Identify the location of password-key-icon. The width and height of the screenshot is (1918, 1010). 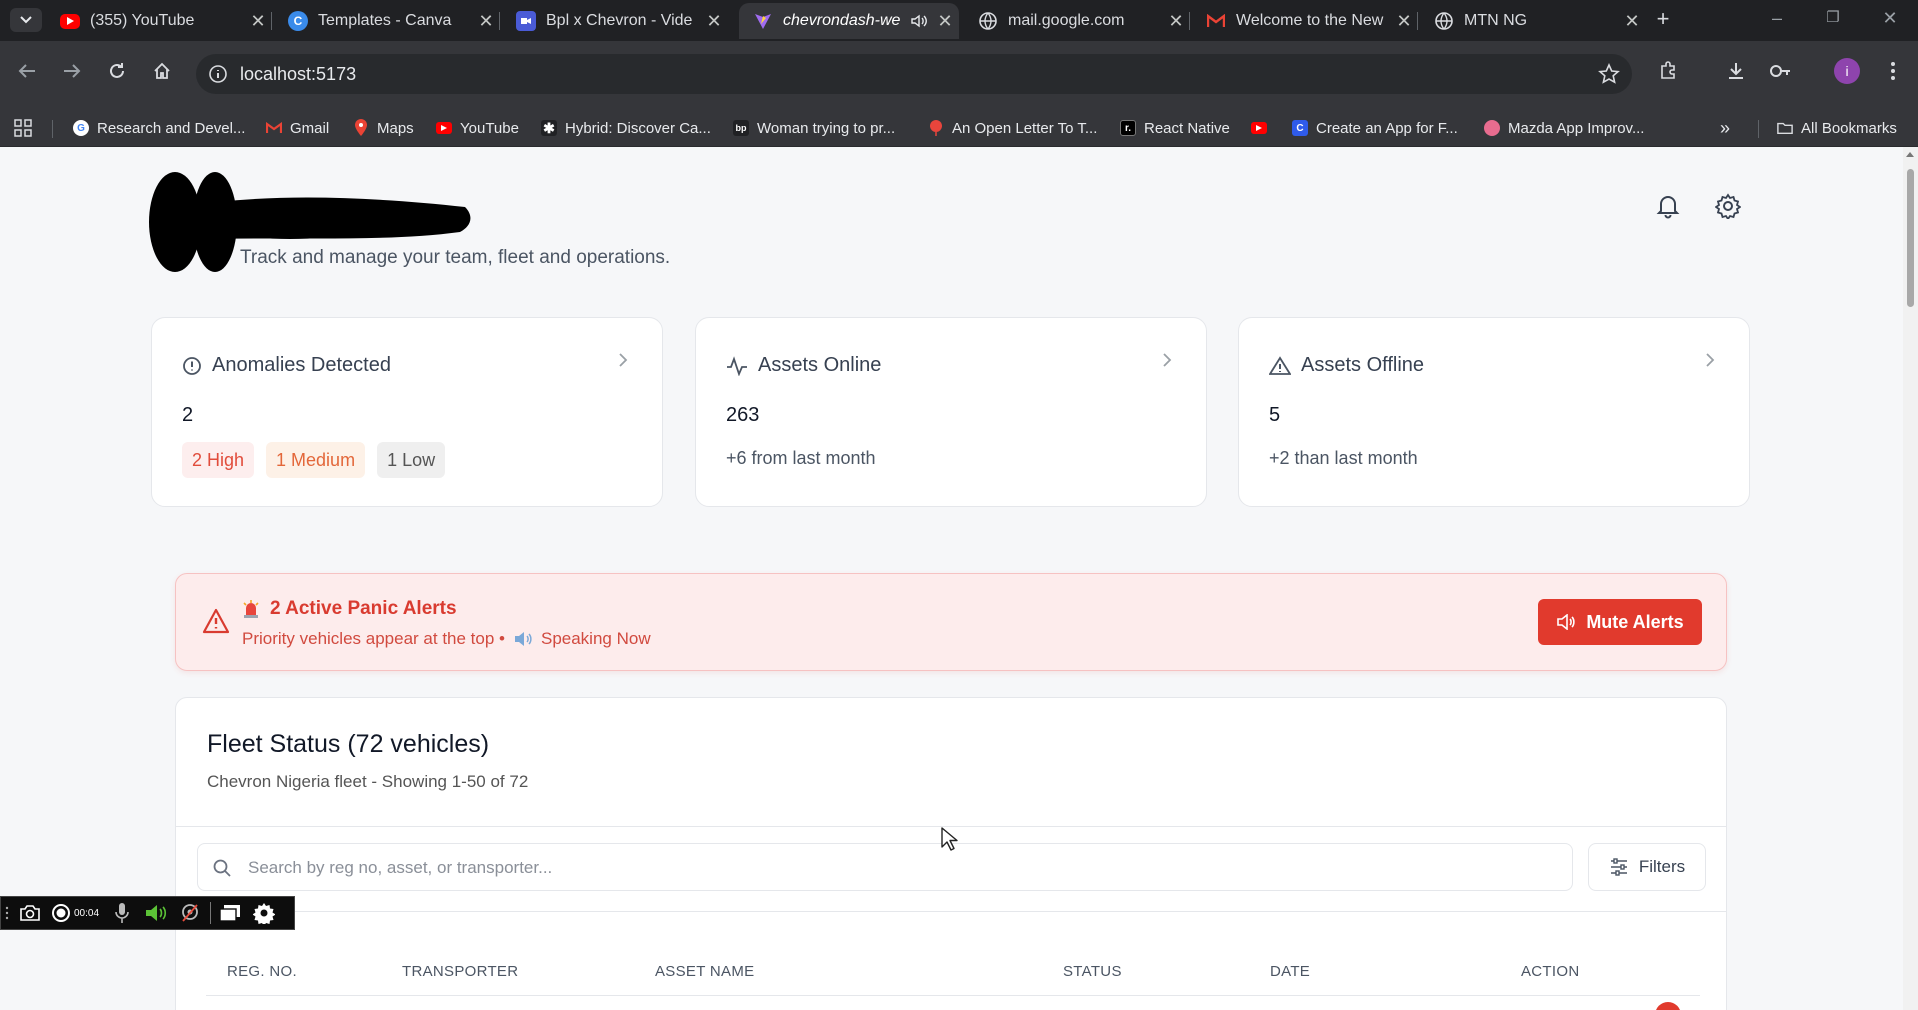
(1780, 71).